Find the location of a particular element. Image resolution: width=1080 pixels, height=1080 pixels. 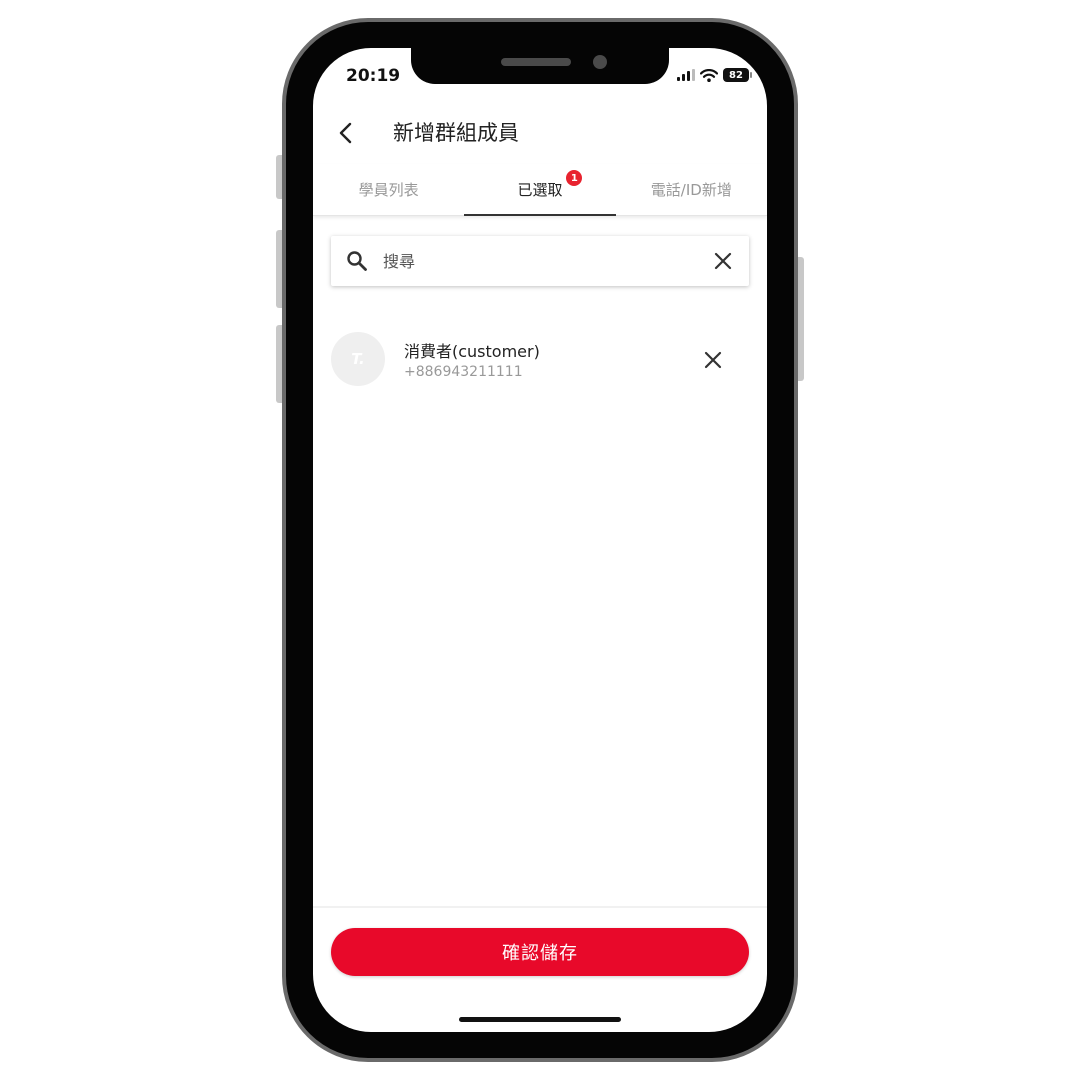

battery-icon: 82 is located at coordinates (737, 75).